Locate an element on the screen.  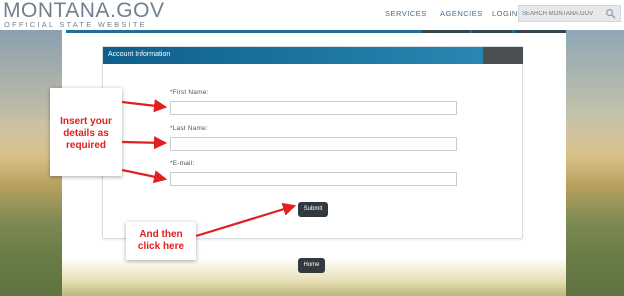
email-label: *E-mail: is located at coordinates (182, 163).